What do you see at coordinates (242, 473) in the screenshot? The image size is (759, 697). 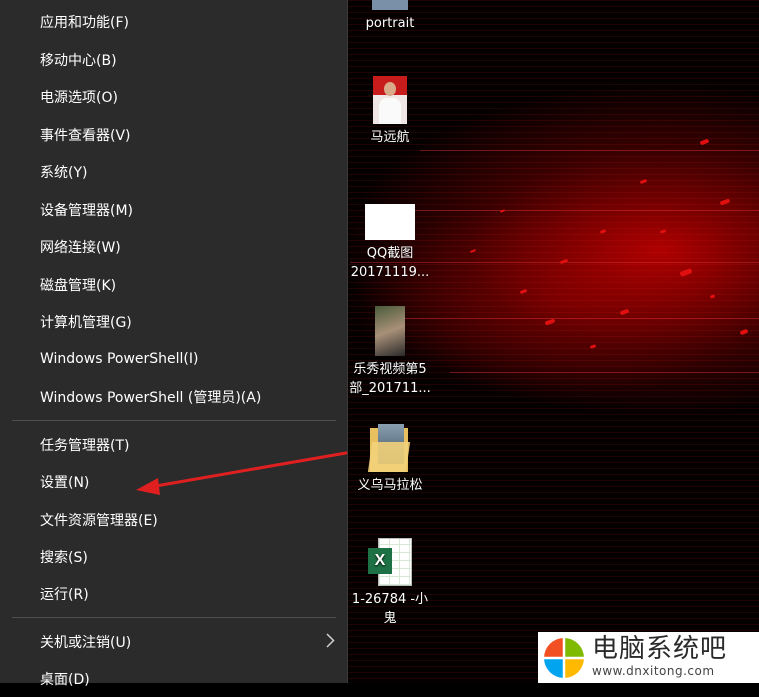 I see `red-arrow-icon` at bounding box center [242, 473].